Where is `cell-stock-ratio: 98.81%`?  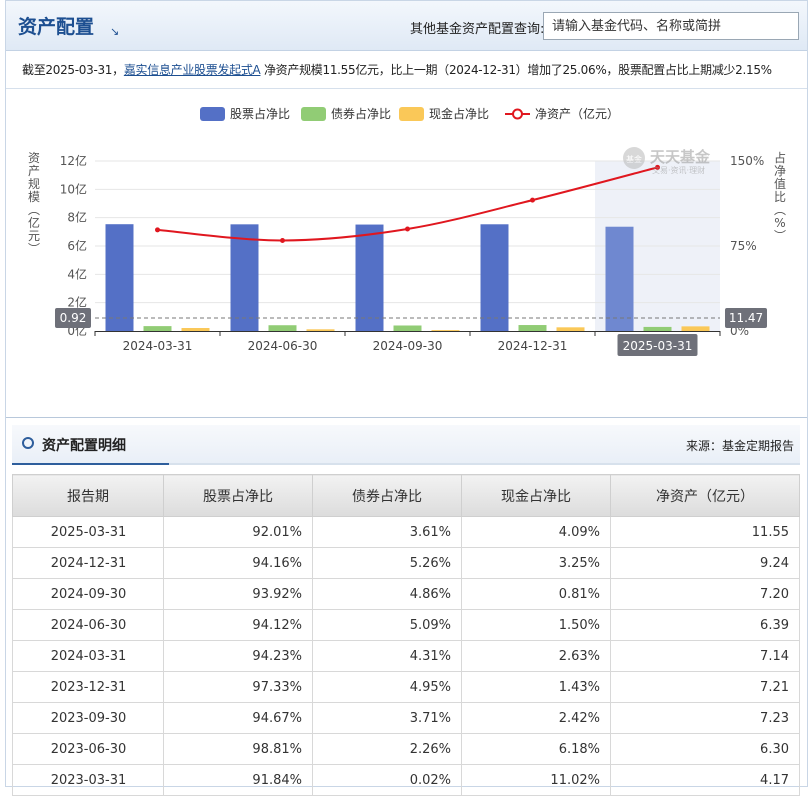 cell-stock-ratio: 98.81% is located at coordinates (238, 749).